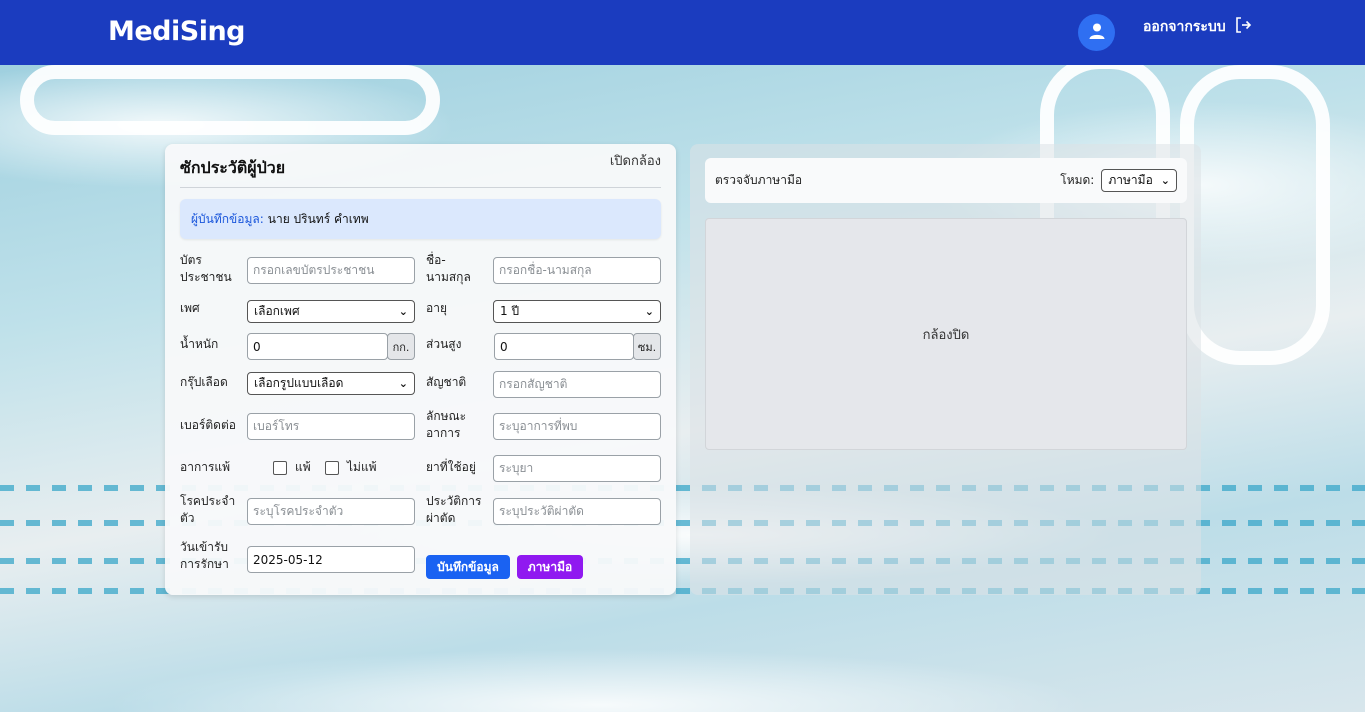 This screenshot has width=1365, height=712. Describe the element at coordinates (451, 467) in the screenshot. I see `medication-label: ยาที่ใช้อยู่` at that location.